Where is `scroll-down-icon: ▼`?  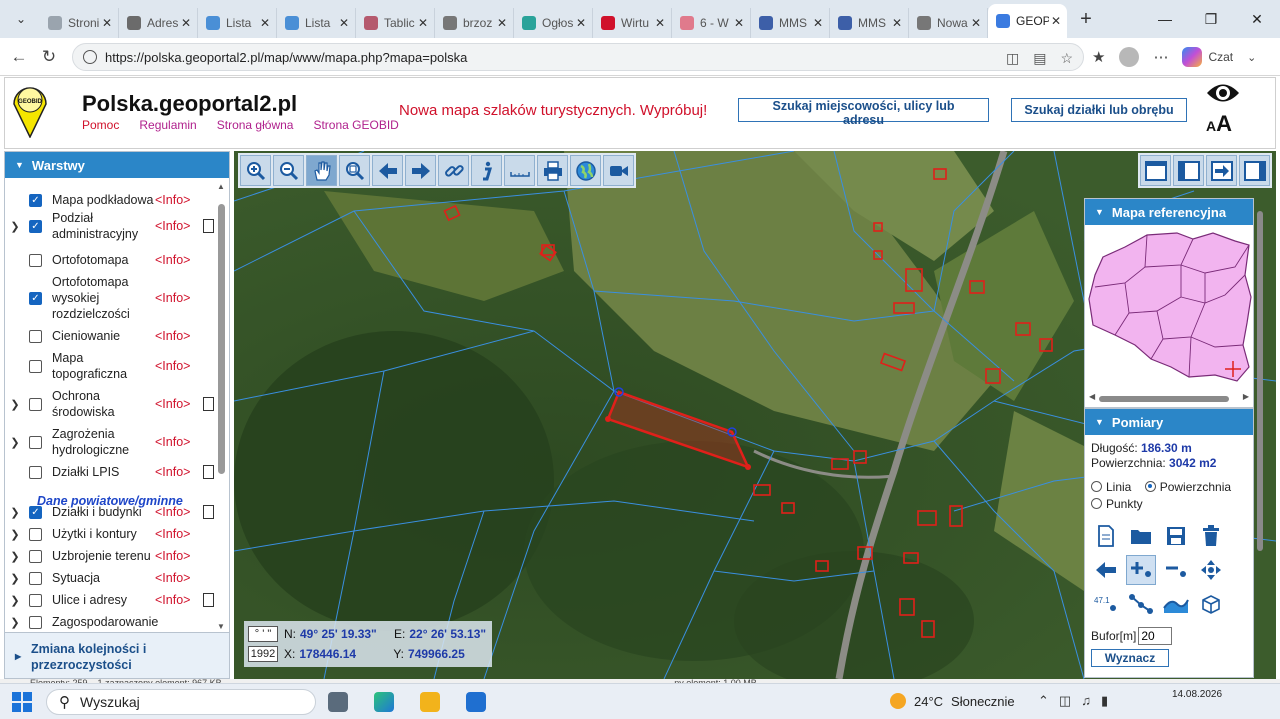
scroll-down-icon: ▼ is located at coordinates (221, 626).